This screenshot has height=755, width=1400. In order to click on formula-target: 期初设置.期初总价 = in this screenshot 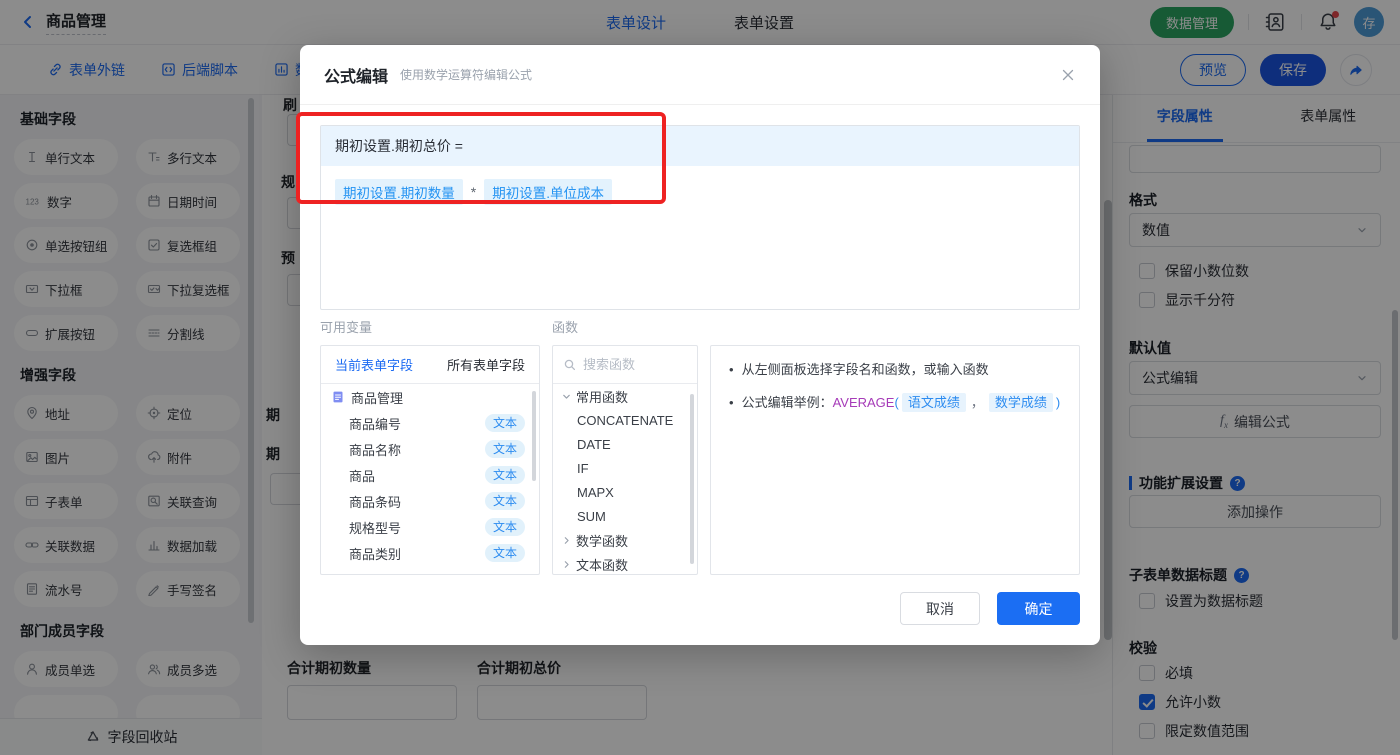, I will do `click(700, 146)`.